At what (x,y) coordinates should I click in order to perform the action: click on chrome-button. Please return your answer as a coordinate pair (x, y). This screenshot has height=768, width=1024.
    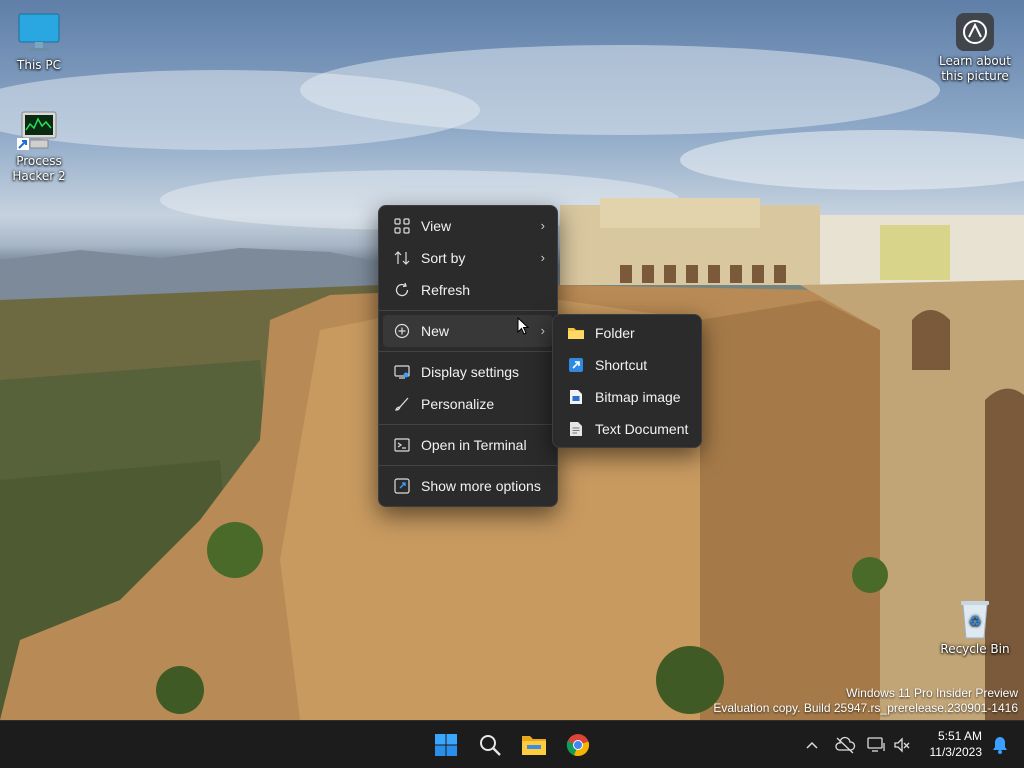
    Looking at the image, I should click on (578, 745).